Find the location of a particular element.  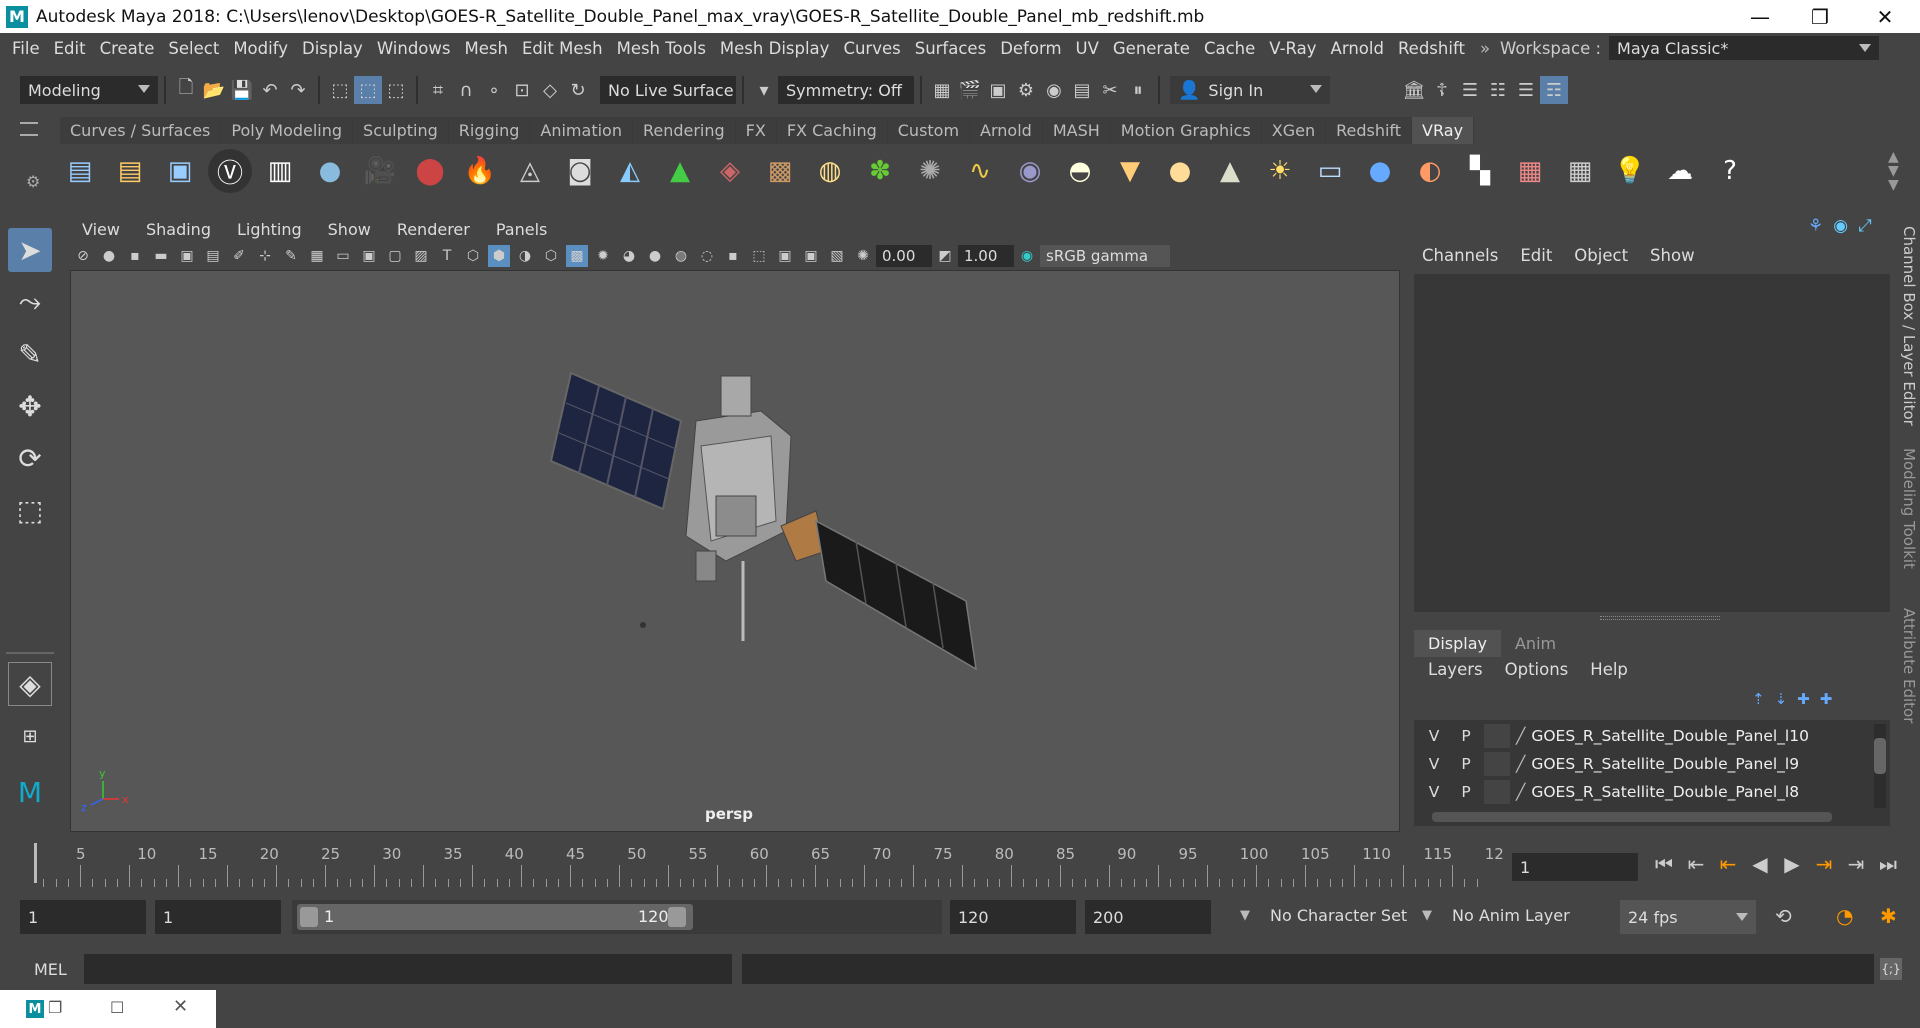

select-camera-icon: ⊘ is located at coordinates (83, 256).